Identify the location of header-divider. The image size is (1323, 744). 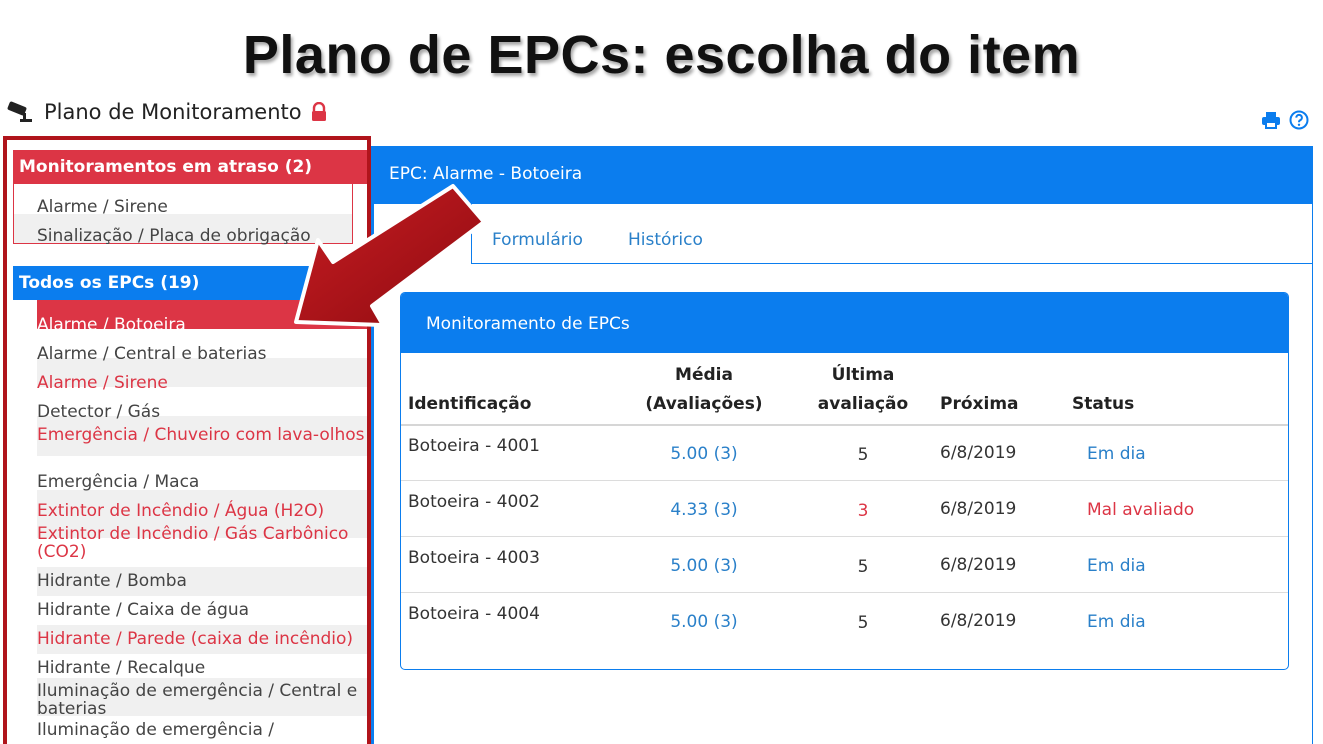
(844, 425).